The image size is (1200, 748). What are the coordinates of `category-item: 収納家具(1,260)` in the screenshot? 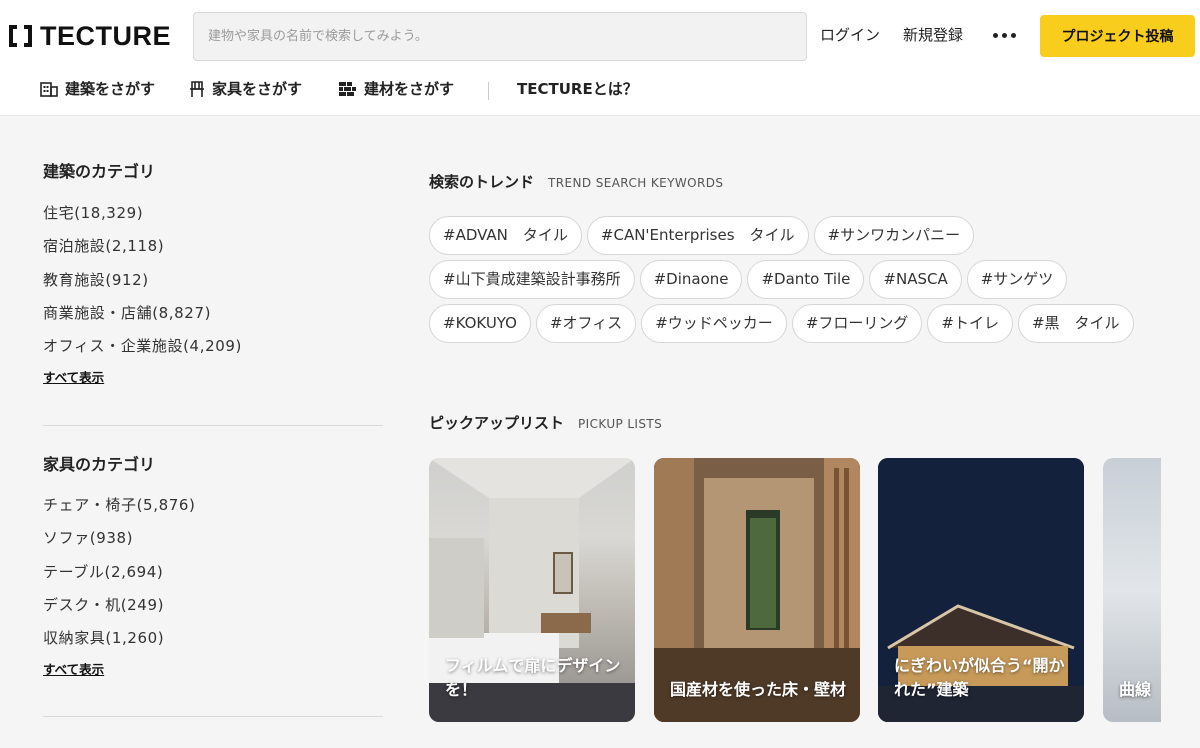 It's located at (213, 644).